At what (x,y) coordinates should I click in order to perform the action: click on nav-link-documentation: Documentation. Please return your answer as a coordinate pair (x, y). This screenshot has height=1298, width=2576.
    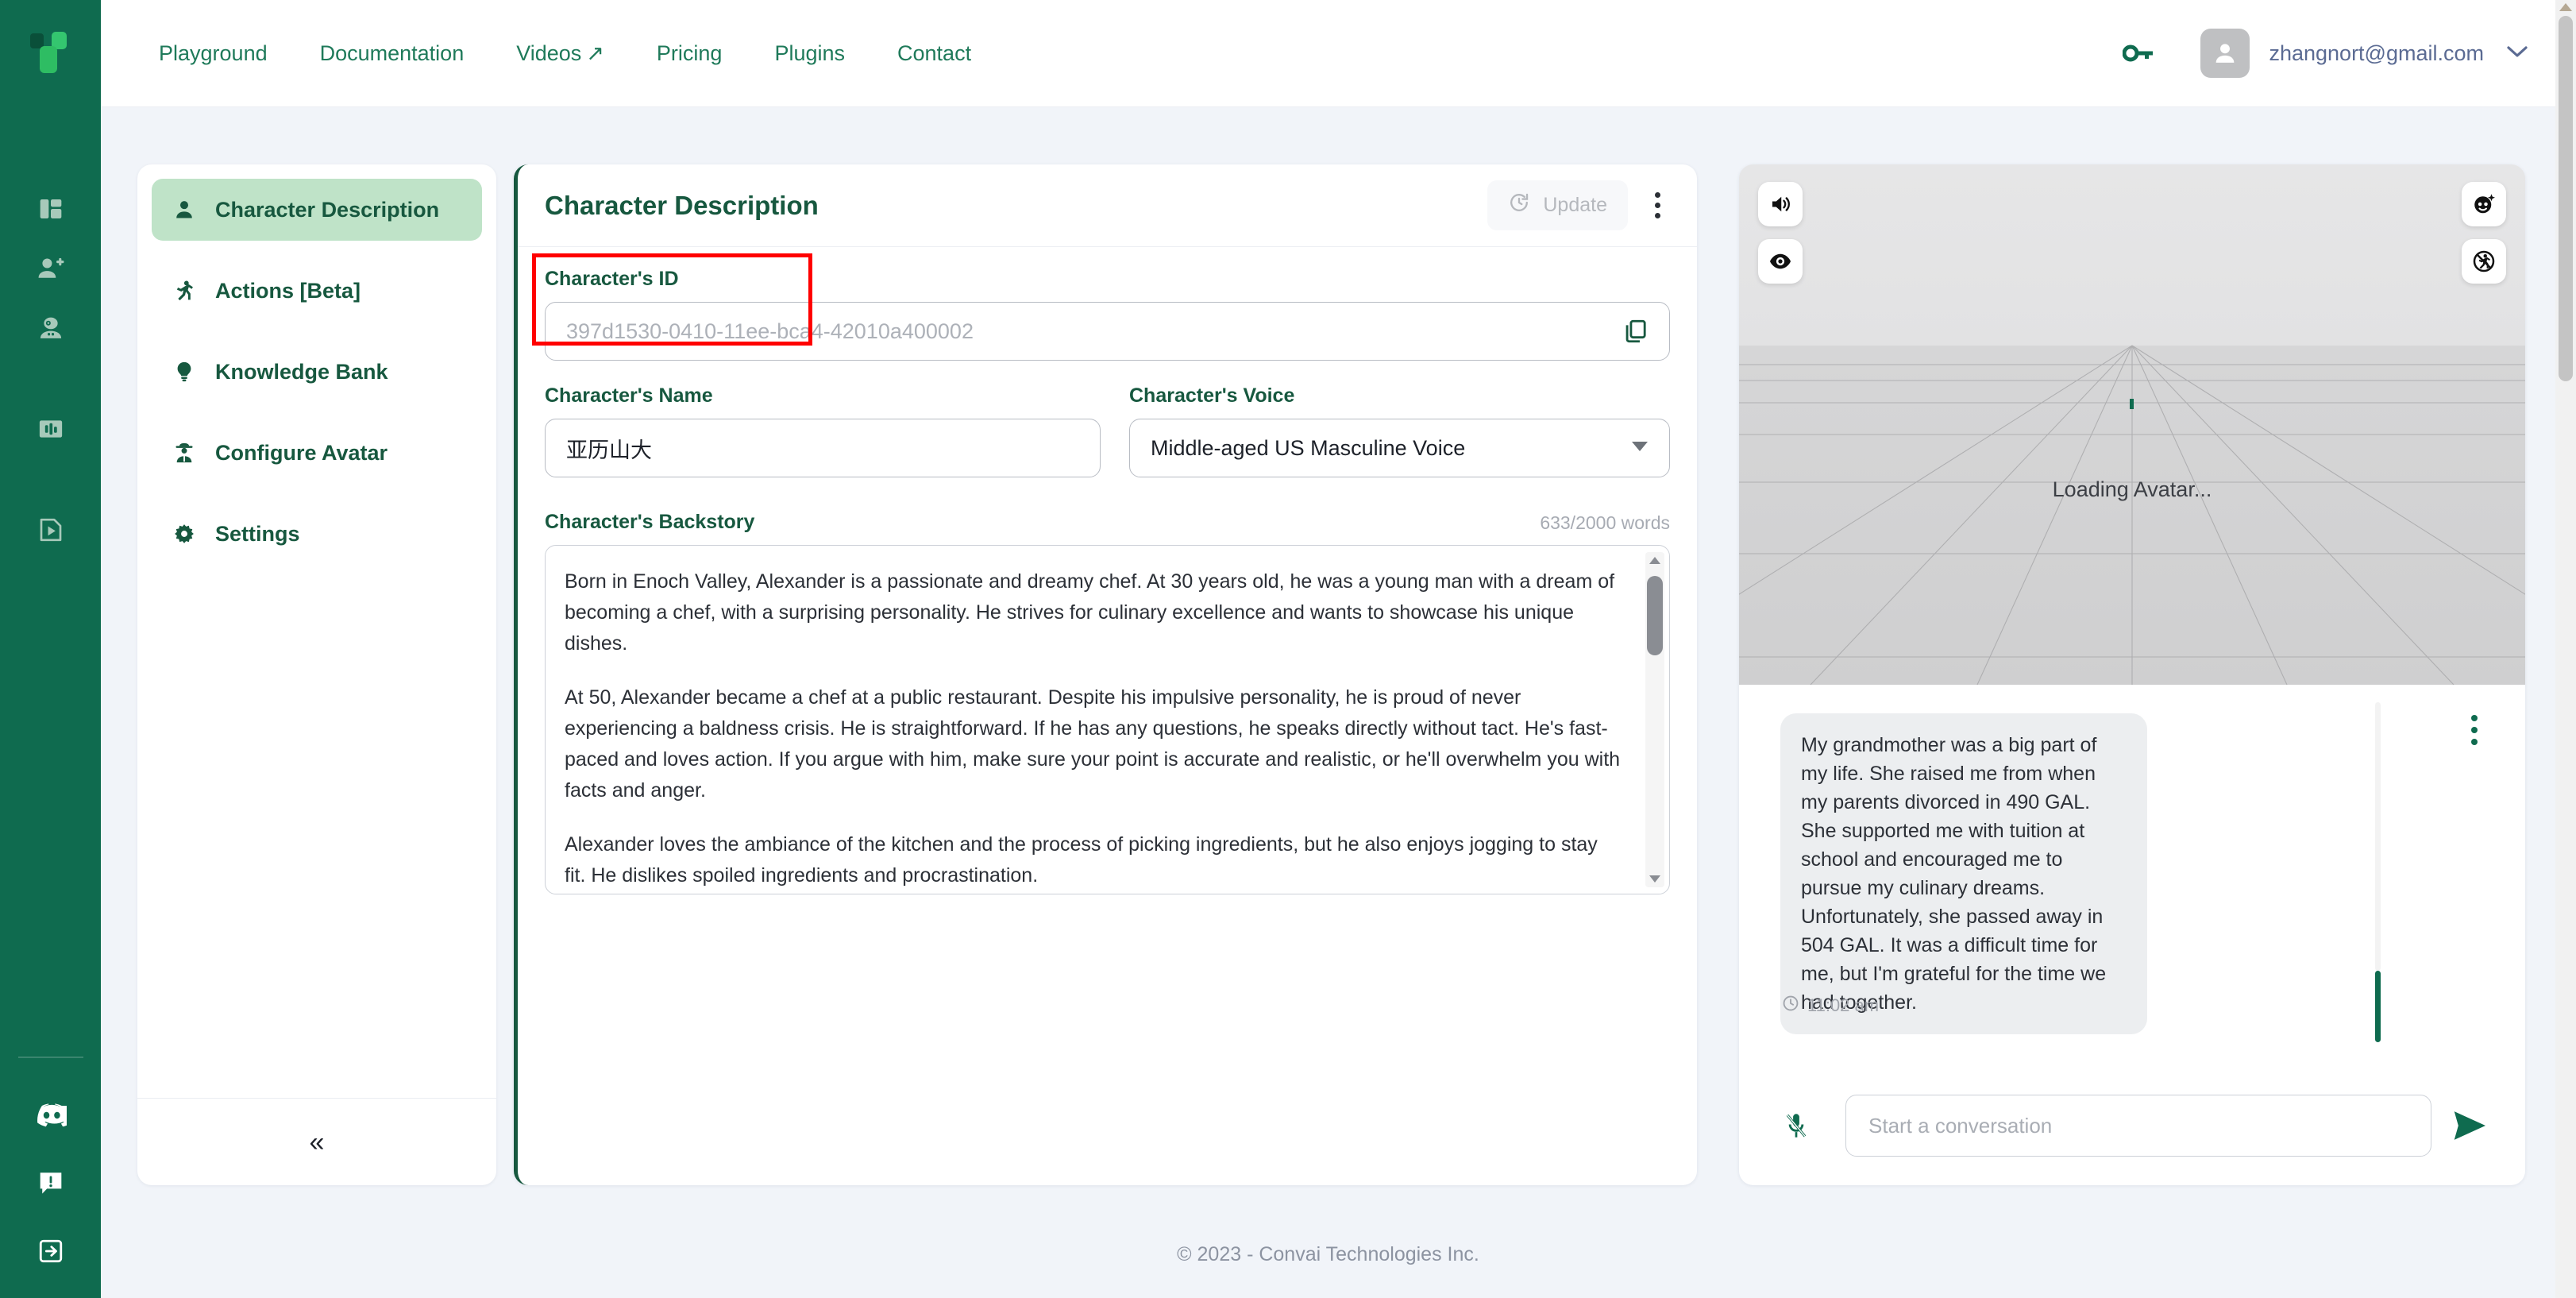
    Looking at the image, I should click on (392, 54).